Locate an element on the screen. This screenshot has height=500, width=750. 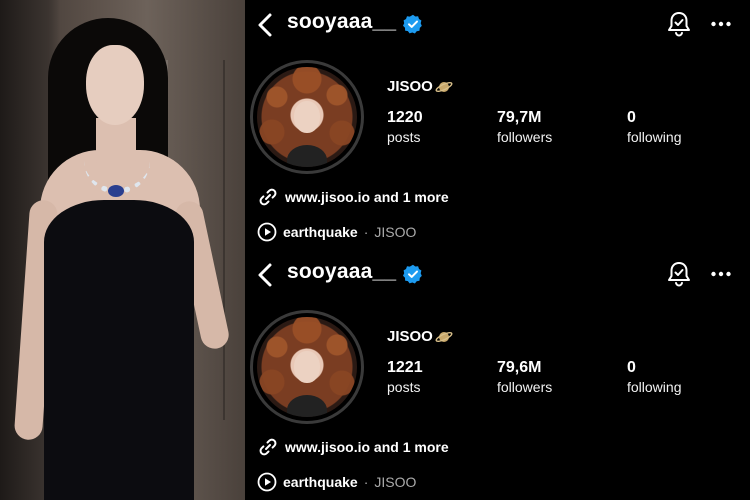
photo-necklace-gem is located at coordinates (116, 191).